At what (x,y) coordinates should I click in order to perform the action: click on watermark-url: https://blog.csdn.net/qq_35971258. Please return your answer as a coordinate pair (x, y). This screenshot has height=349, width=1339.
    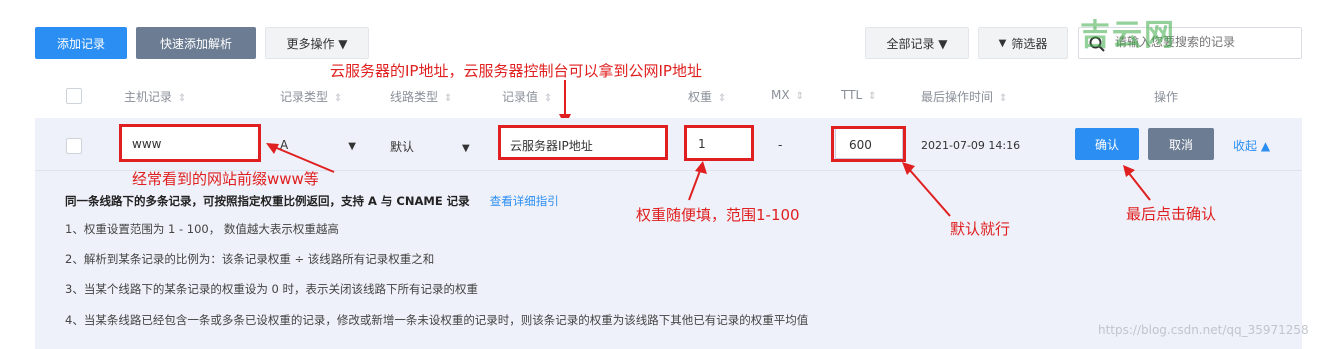
    Looking at the image, I should click on (1203, 330).